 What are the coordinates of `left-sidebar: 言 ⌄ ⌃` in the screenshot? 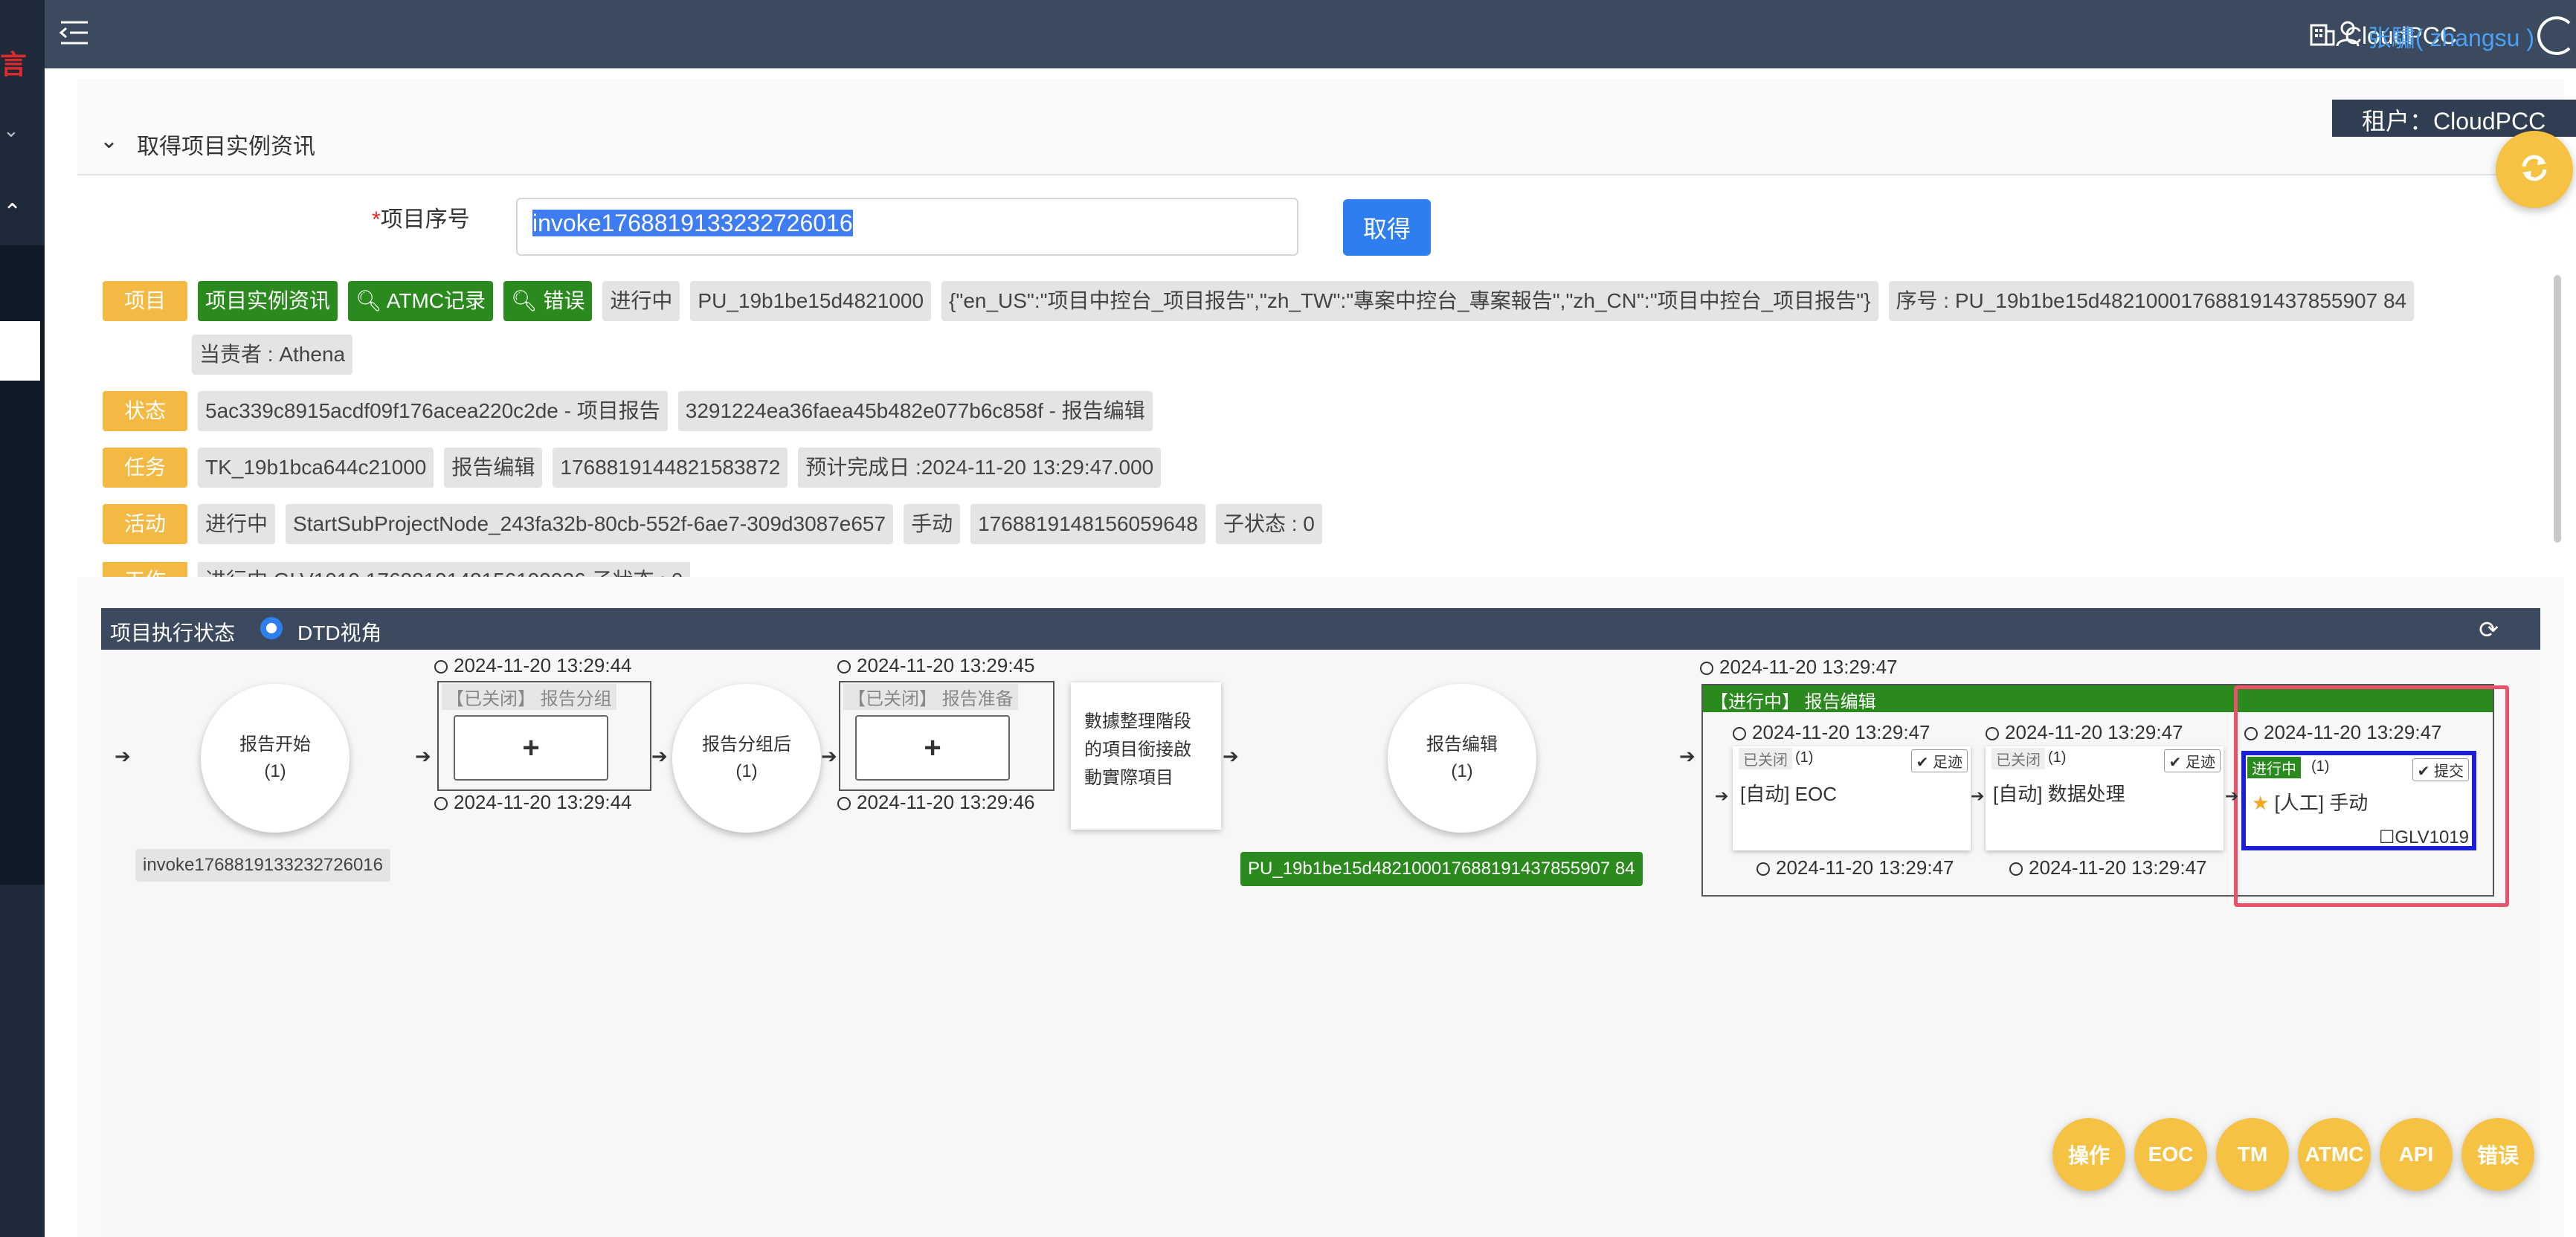 It's located at (22, 619).